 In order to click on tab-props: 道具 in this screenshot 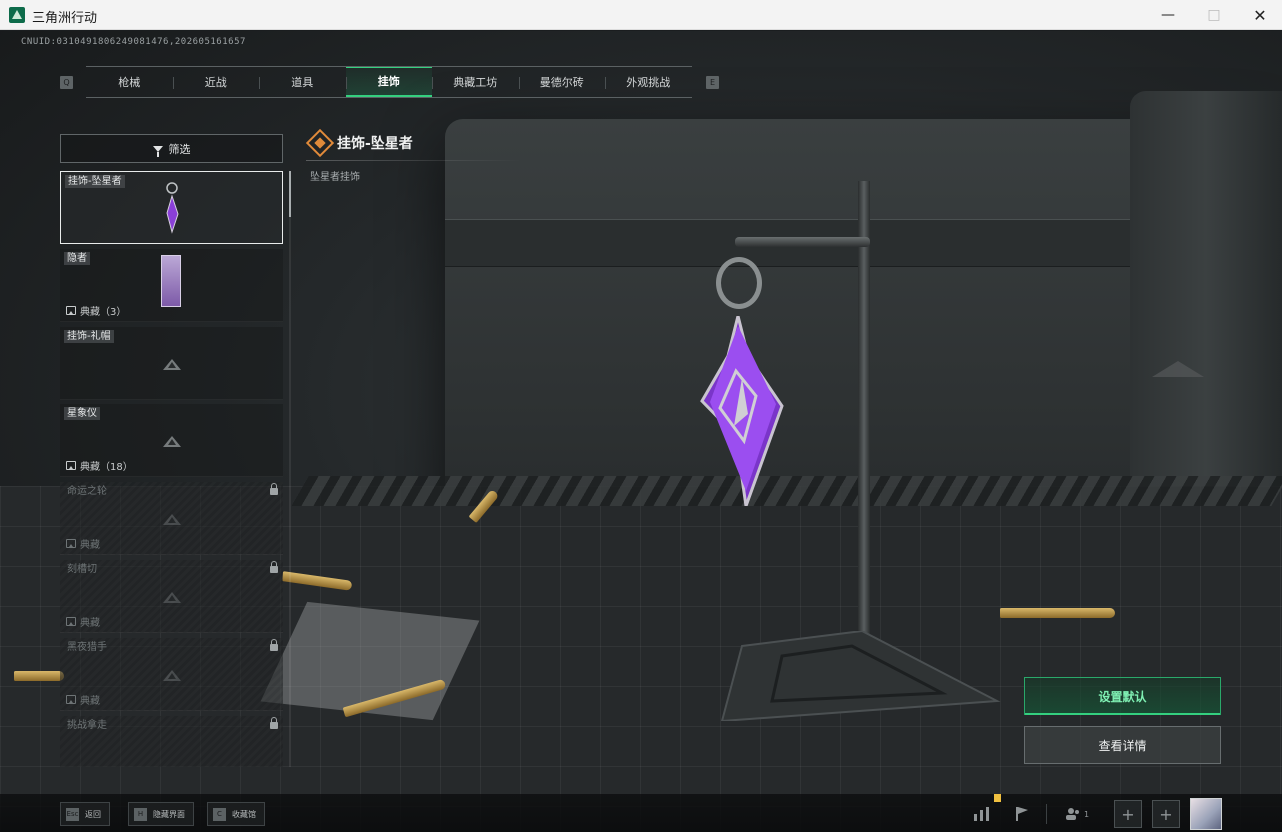, I will do `click(302, 82)`.